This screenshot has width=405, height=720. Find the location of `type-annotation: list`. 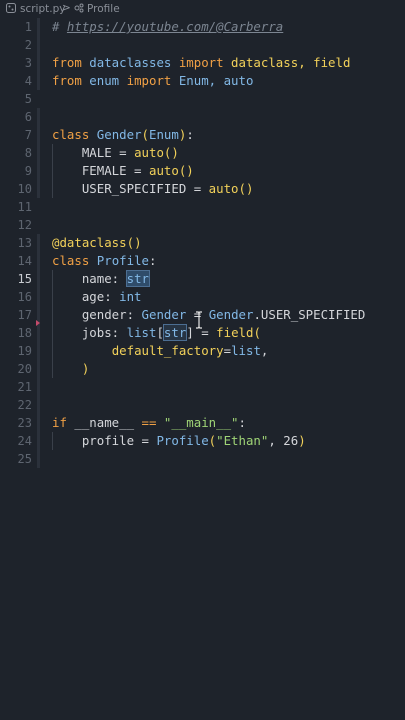

type-annotation: list is located at coordinates (141, 332).